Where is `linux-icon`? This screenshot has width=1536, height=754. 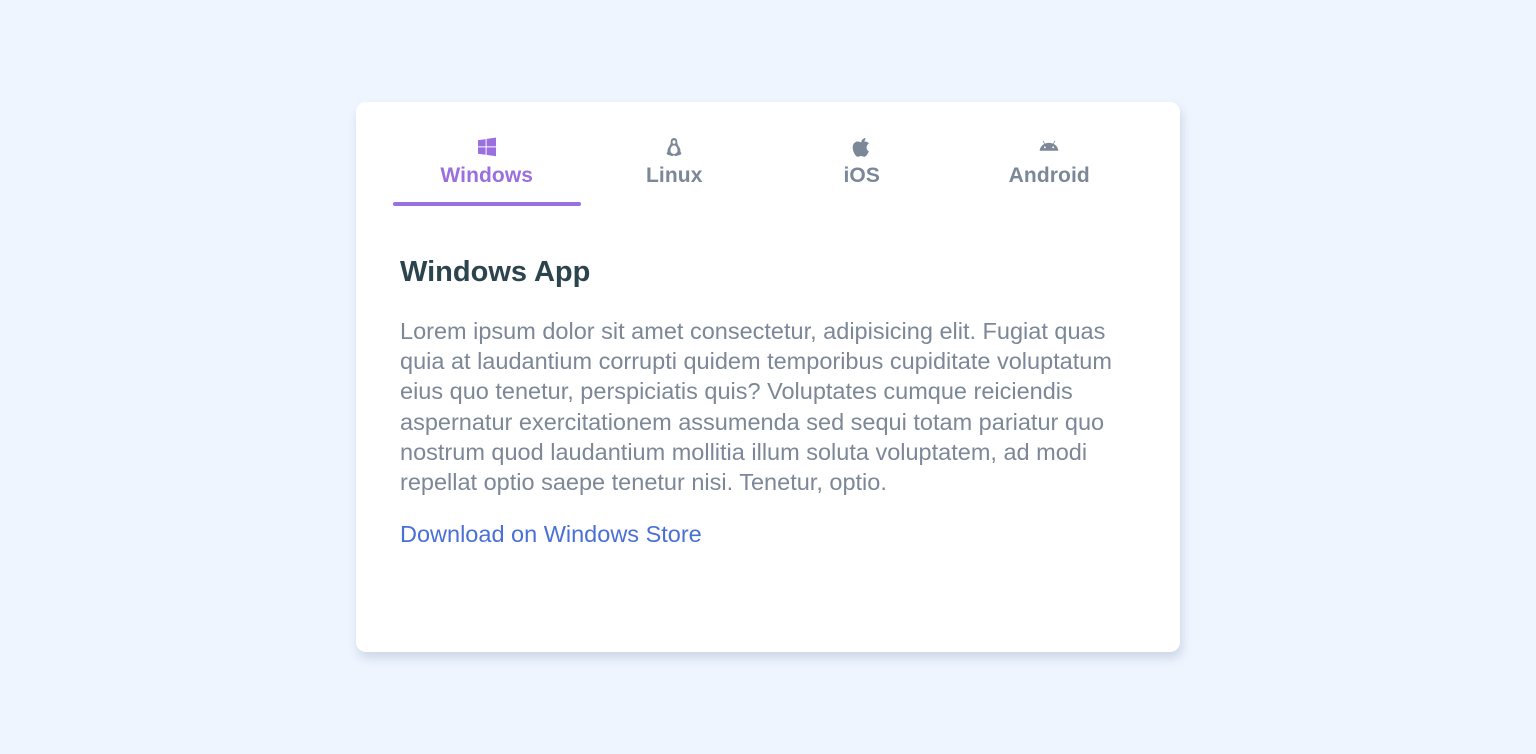
linux-icon is located at coordinates (674, 147).